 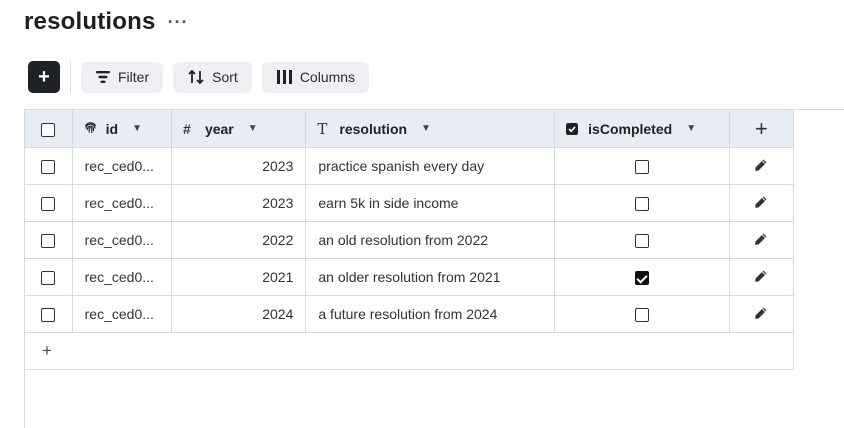 I want to click on column-label: year, so click(x=219, y=128).